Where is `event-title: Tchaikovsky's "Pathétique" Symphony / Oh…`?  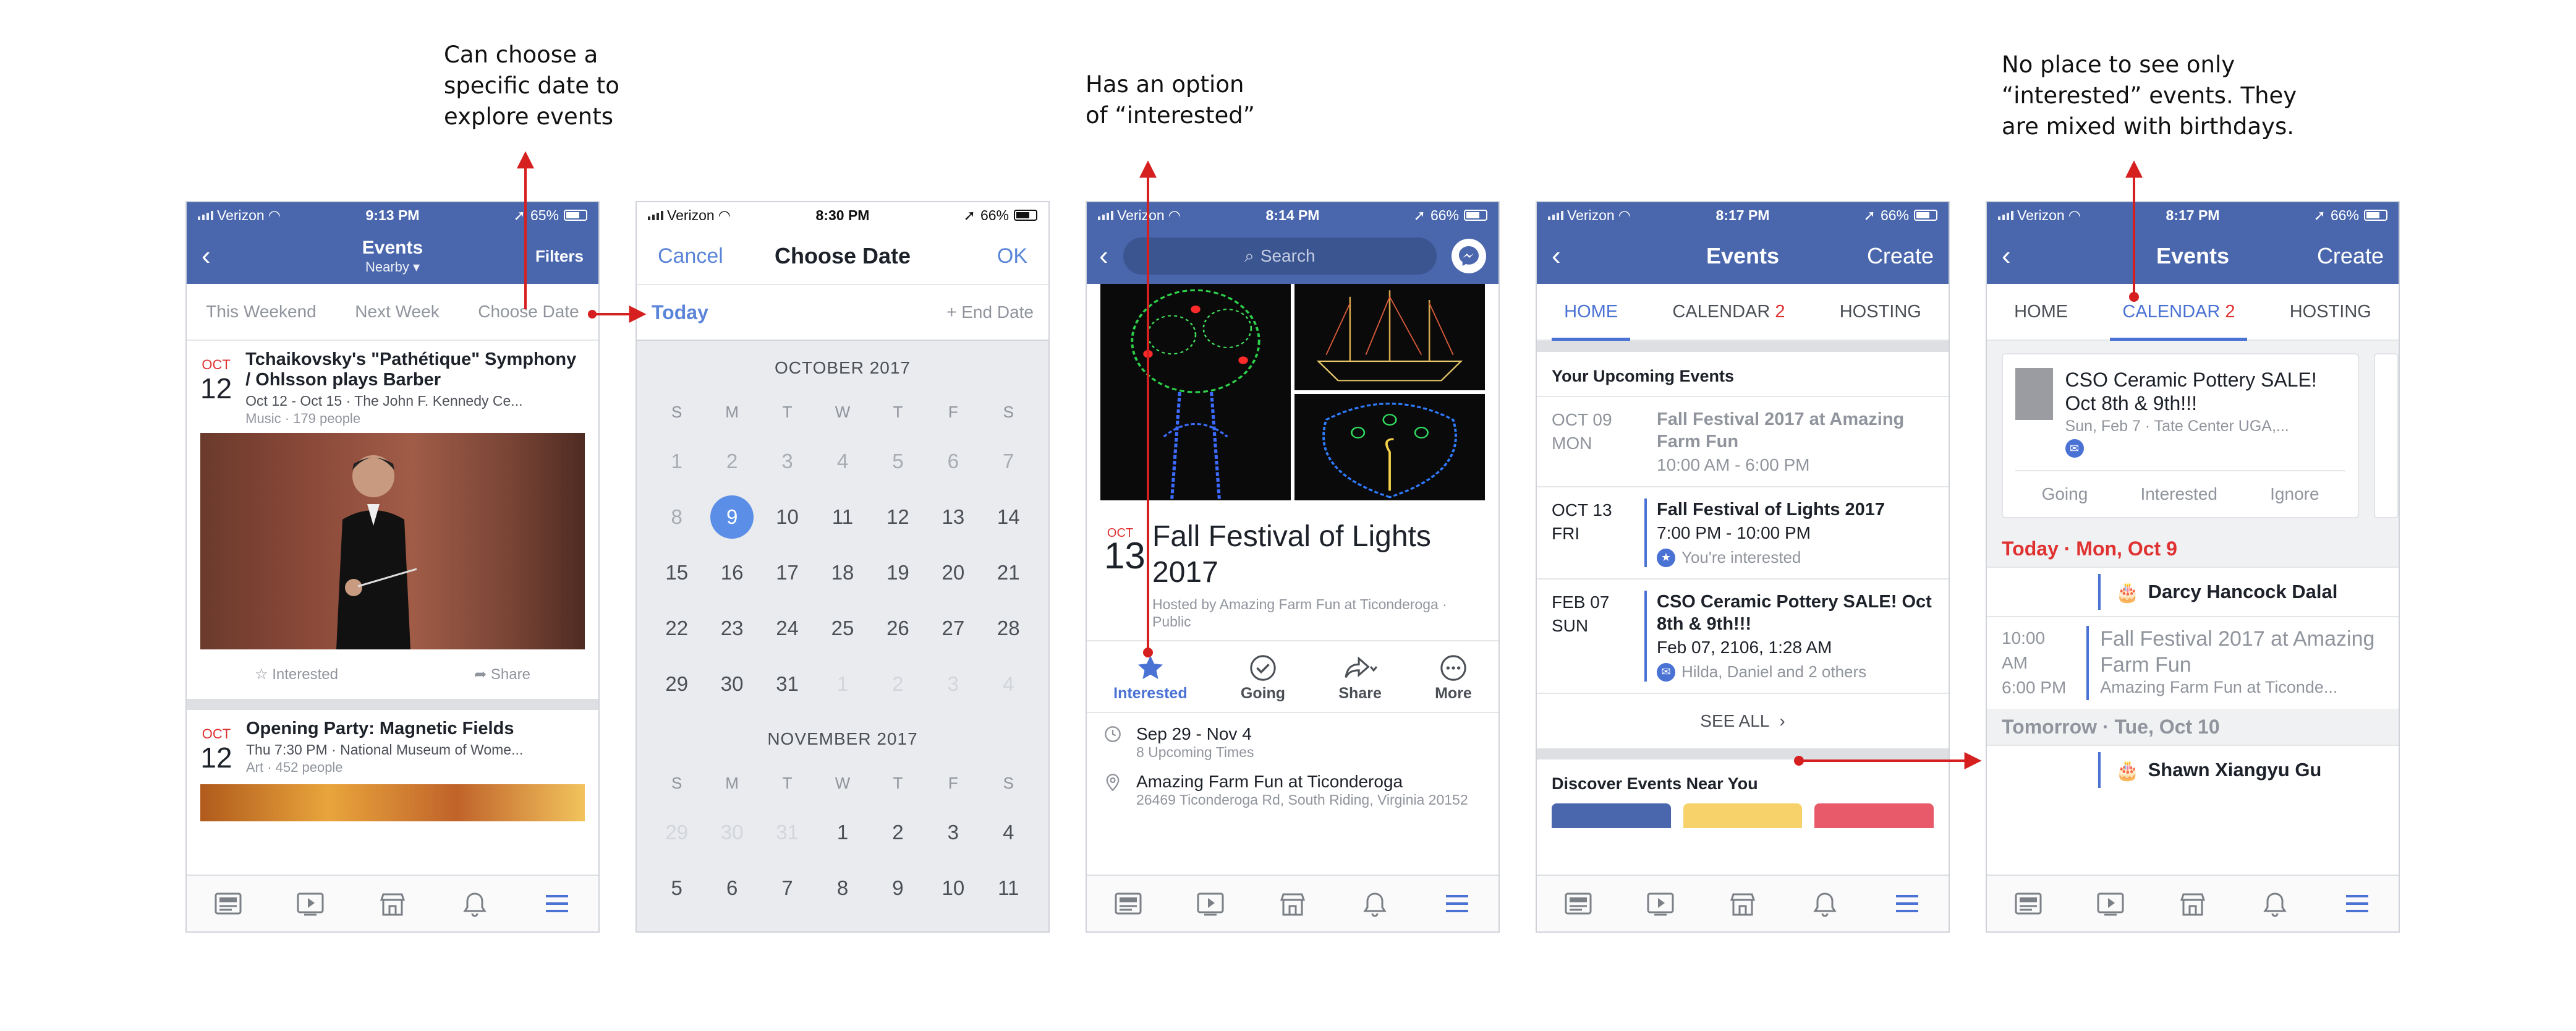 event-title: Tchaikovsky's "Pathétique" Symphony / Oh… is located at coordinates (415, 370).